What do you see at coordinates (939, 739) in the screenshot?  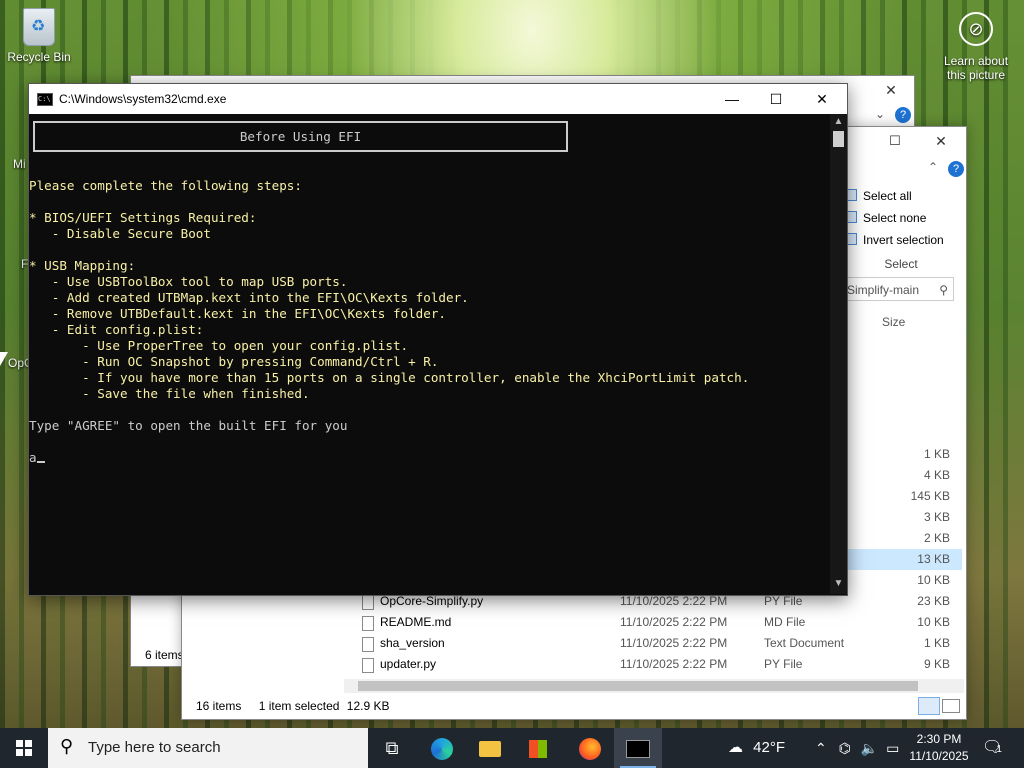 I see `clock-time: 2:30 PM` at bounding box center [939, 739].